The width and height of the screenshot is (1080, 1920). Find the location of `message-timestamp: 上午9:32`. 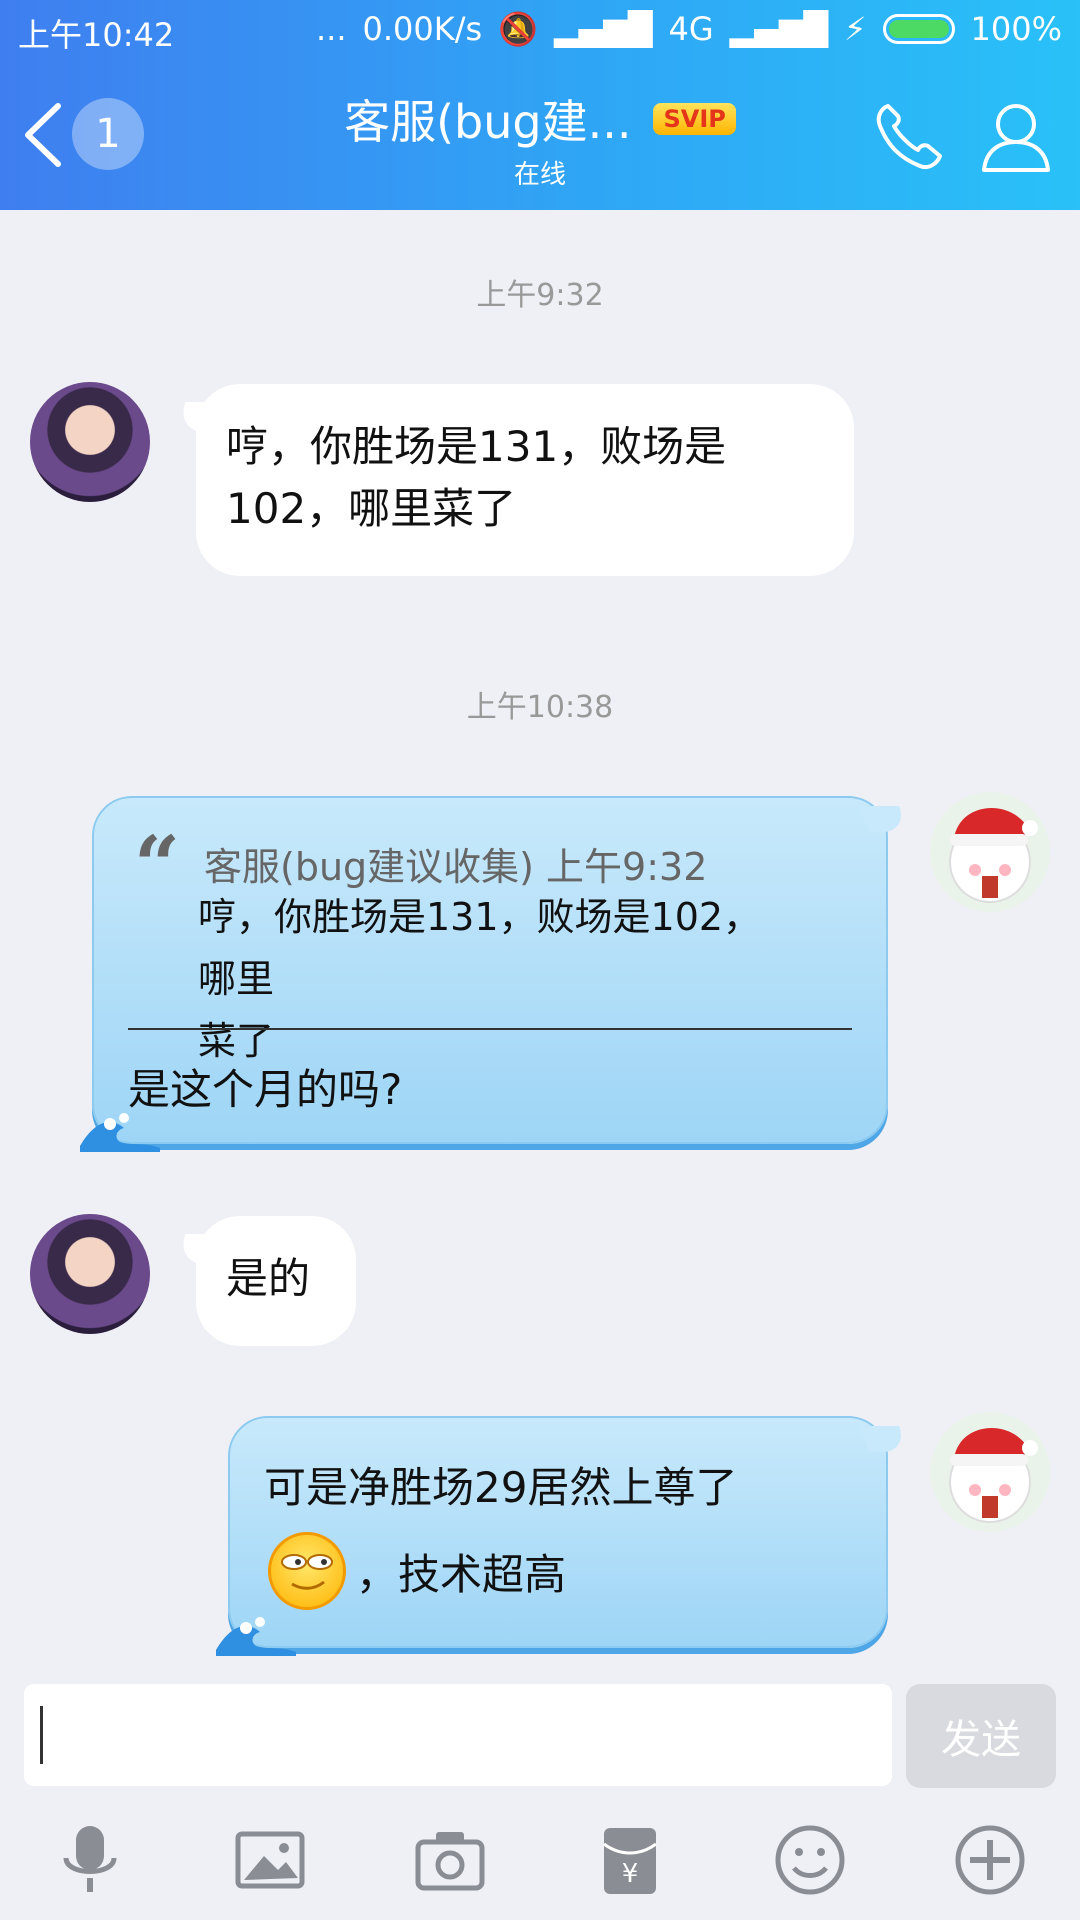

message-timestamp: 上午9:32 is located at coordinates (540, 295).